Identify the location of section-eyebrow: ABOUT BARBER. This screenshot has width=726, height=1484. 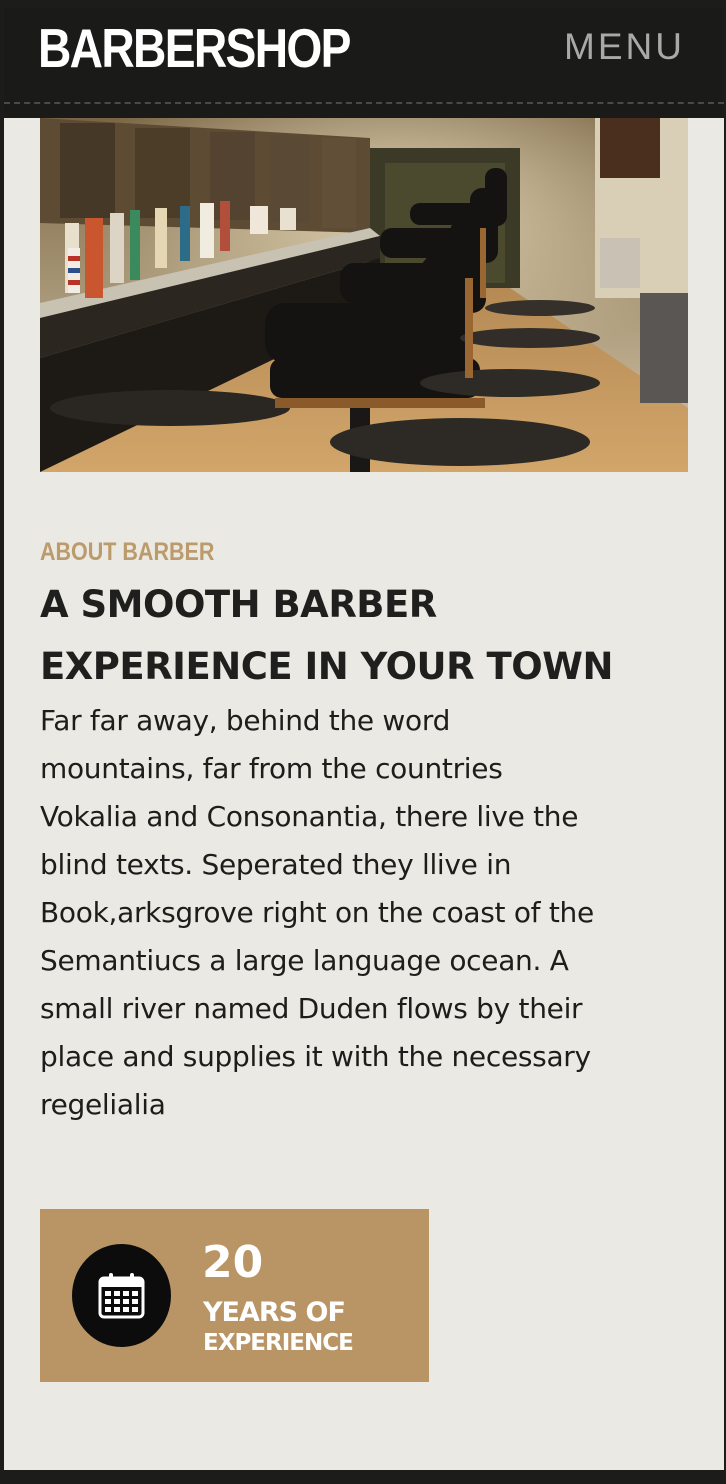
(127, 552).